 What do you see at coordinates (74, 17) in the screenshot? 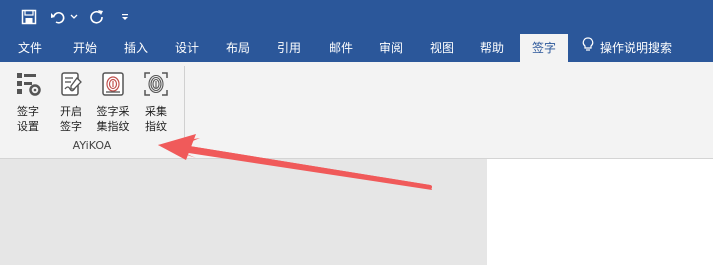
I see `undo-dropdown-chevron-down-icon` at bounding box center [74, 17].